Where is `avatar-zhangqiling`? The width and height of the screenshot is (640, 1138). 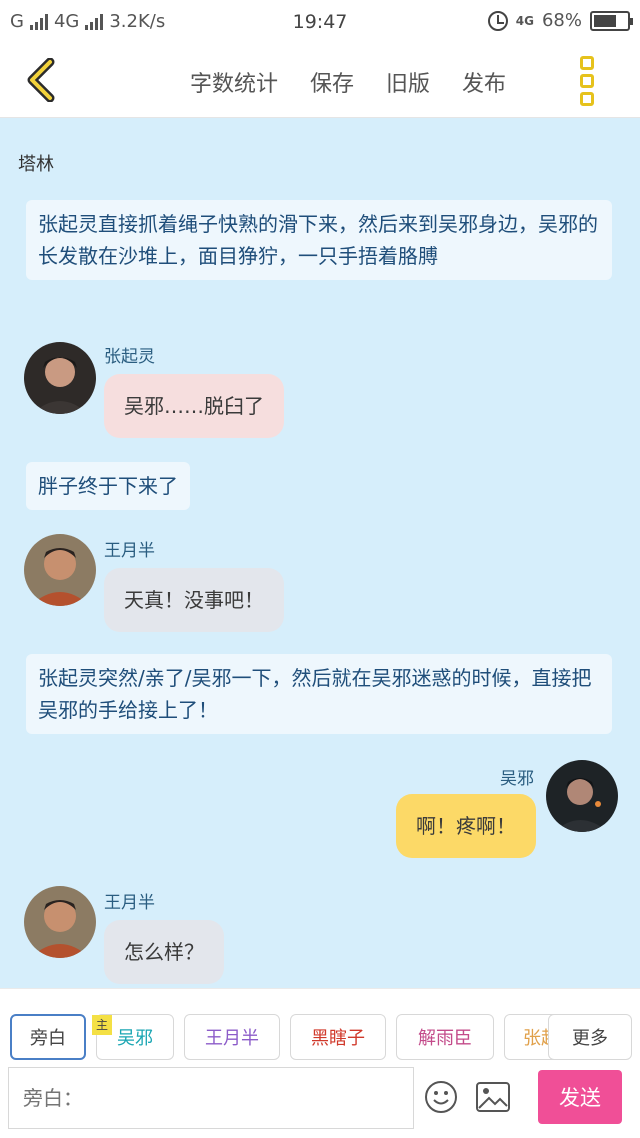
avatar-zhangqiling is located at coordinates (60, 378).